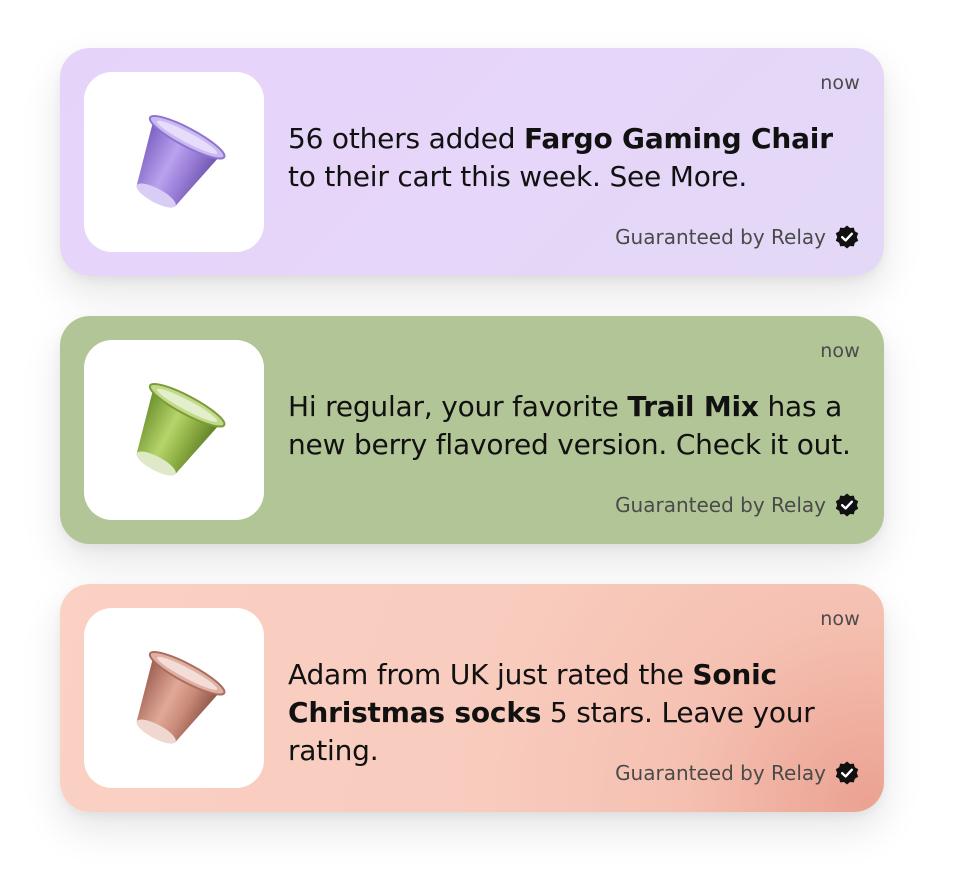  Describe the element at coordinates (693, 406) in the screenshot. I see `product-name: Trail Mix` at that location.